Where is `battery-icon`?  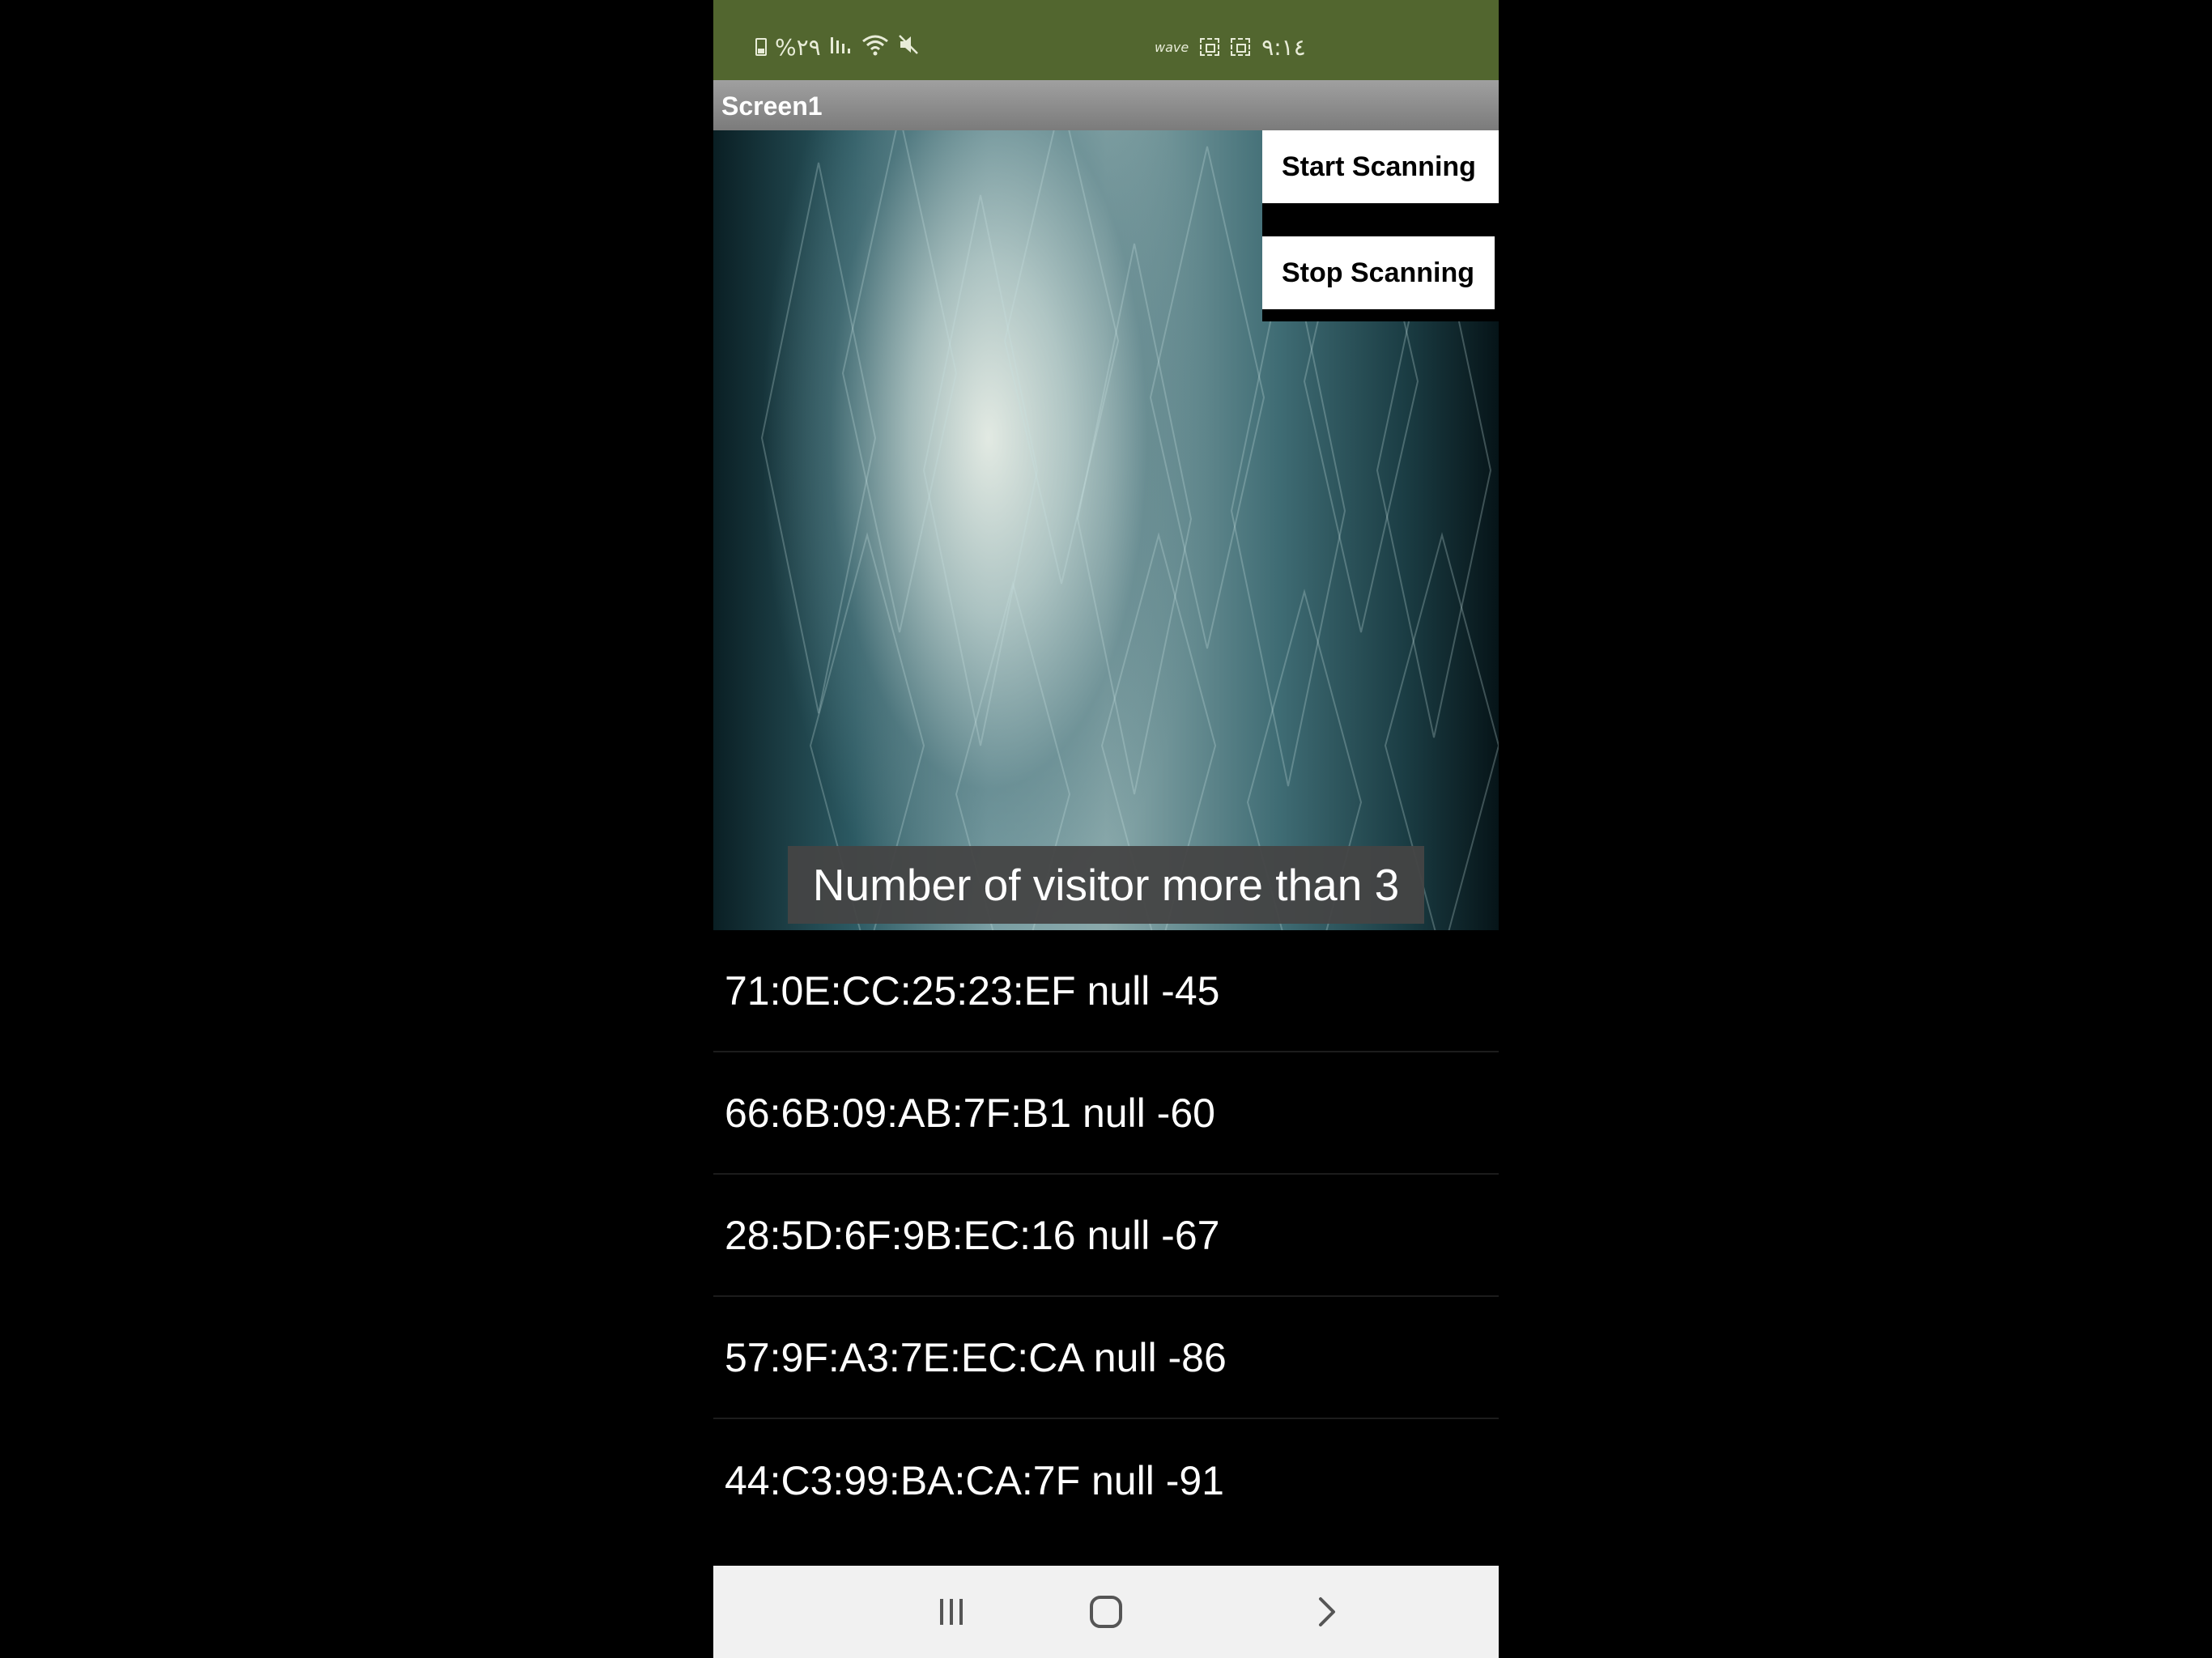
battery-icon is located at coordinates (761, 47).